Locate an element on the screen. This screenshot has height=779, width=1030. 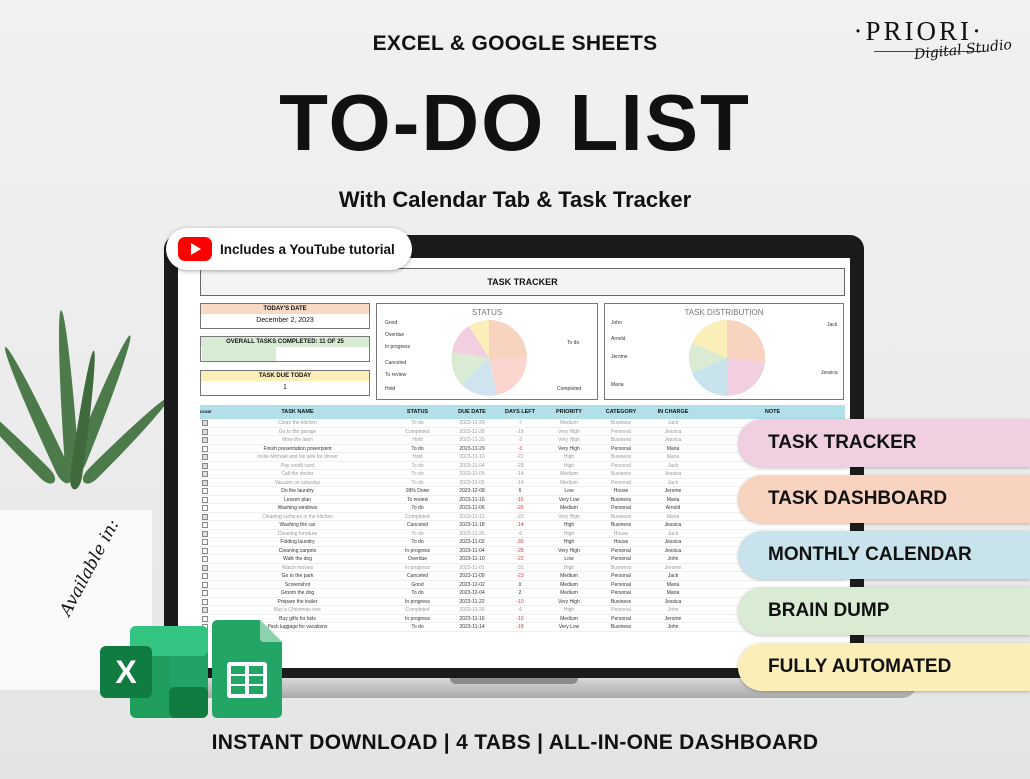
cell-status: 99% Done is located at coordinates (417, 491).